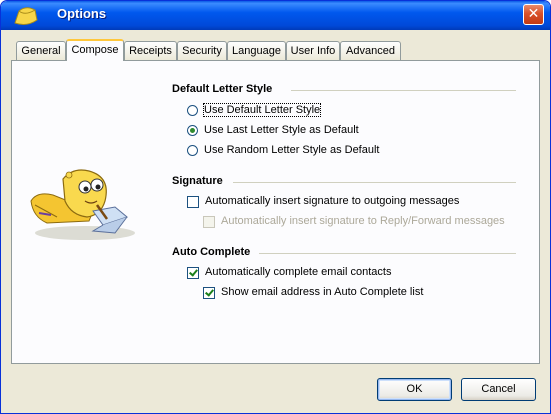 The width and height of the screenshot is (551, 414). What do you see at coordinates (95, 50) in the screenshot?
I see `tab-compose: Compose` at bounding box center [95, 50].